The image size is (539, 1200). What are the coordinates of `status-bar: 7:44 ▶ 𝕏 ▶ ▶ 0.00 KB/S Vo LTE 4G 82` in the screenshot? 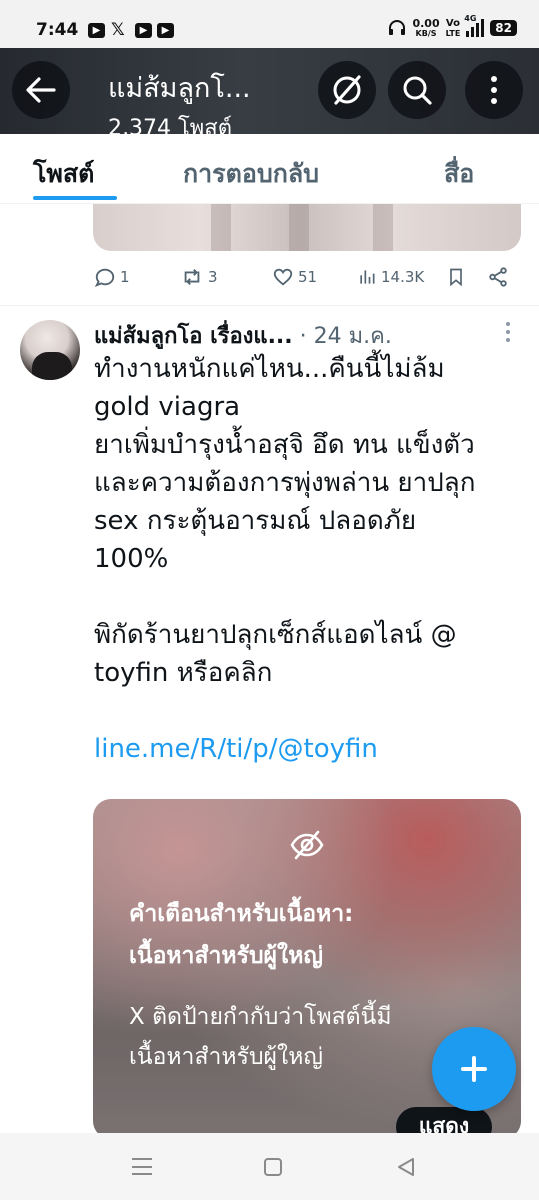 It's located at (269, 24).